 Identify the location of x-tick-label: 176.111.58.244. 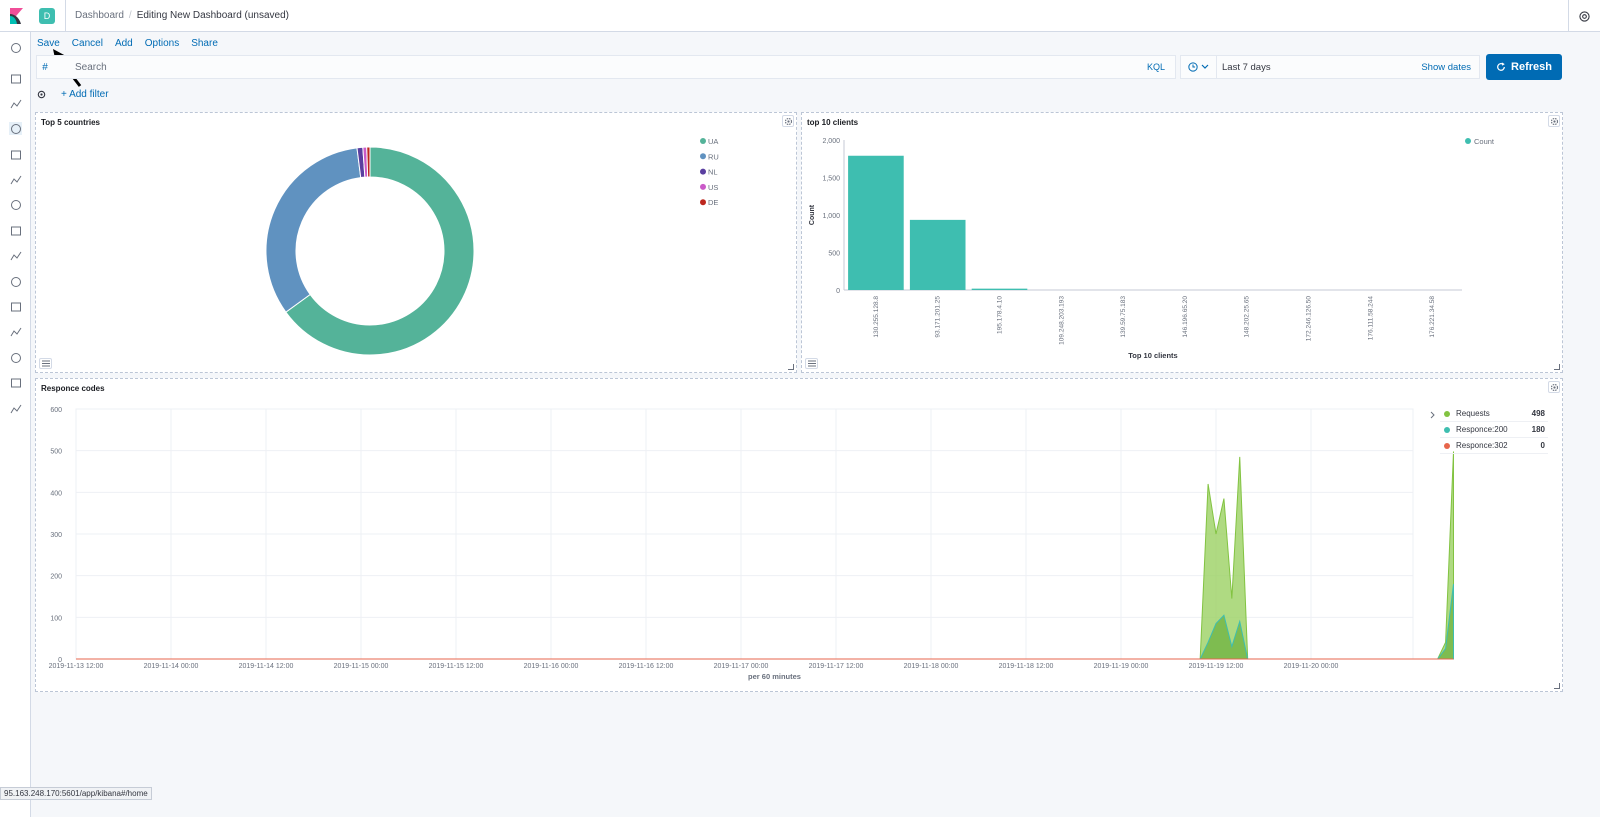
(1370, 318).